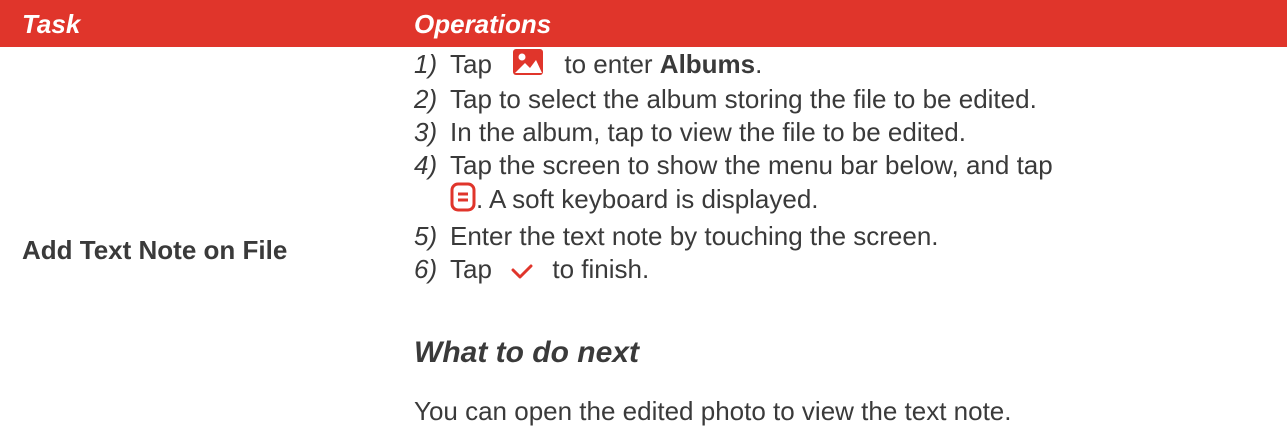  I want to click on step-number: 5), so click(426, 236).